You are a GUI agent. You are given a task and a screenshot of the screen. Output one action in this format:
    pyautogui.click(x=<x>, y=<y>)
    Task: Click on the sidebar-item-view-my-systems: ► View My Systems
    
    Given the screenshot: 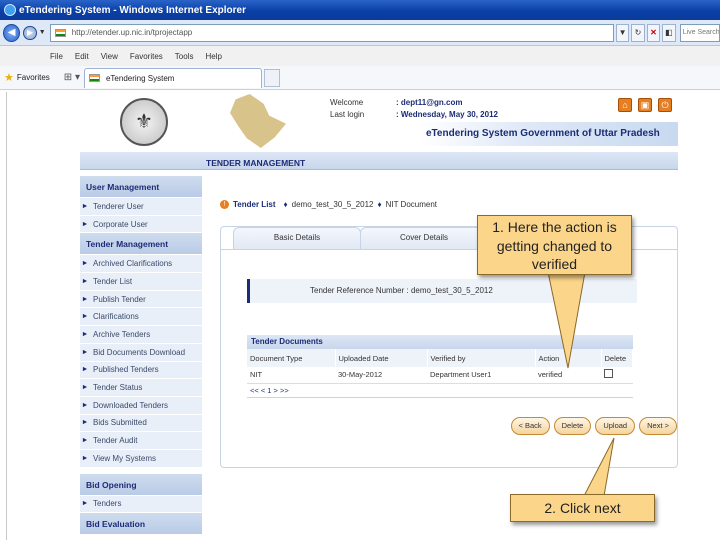 What is the action you would take?
    pyautogui.click(x=141, y=458)
    